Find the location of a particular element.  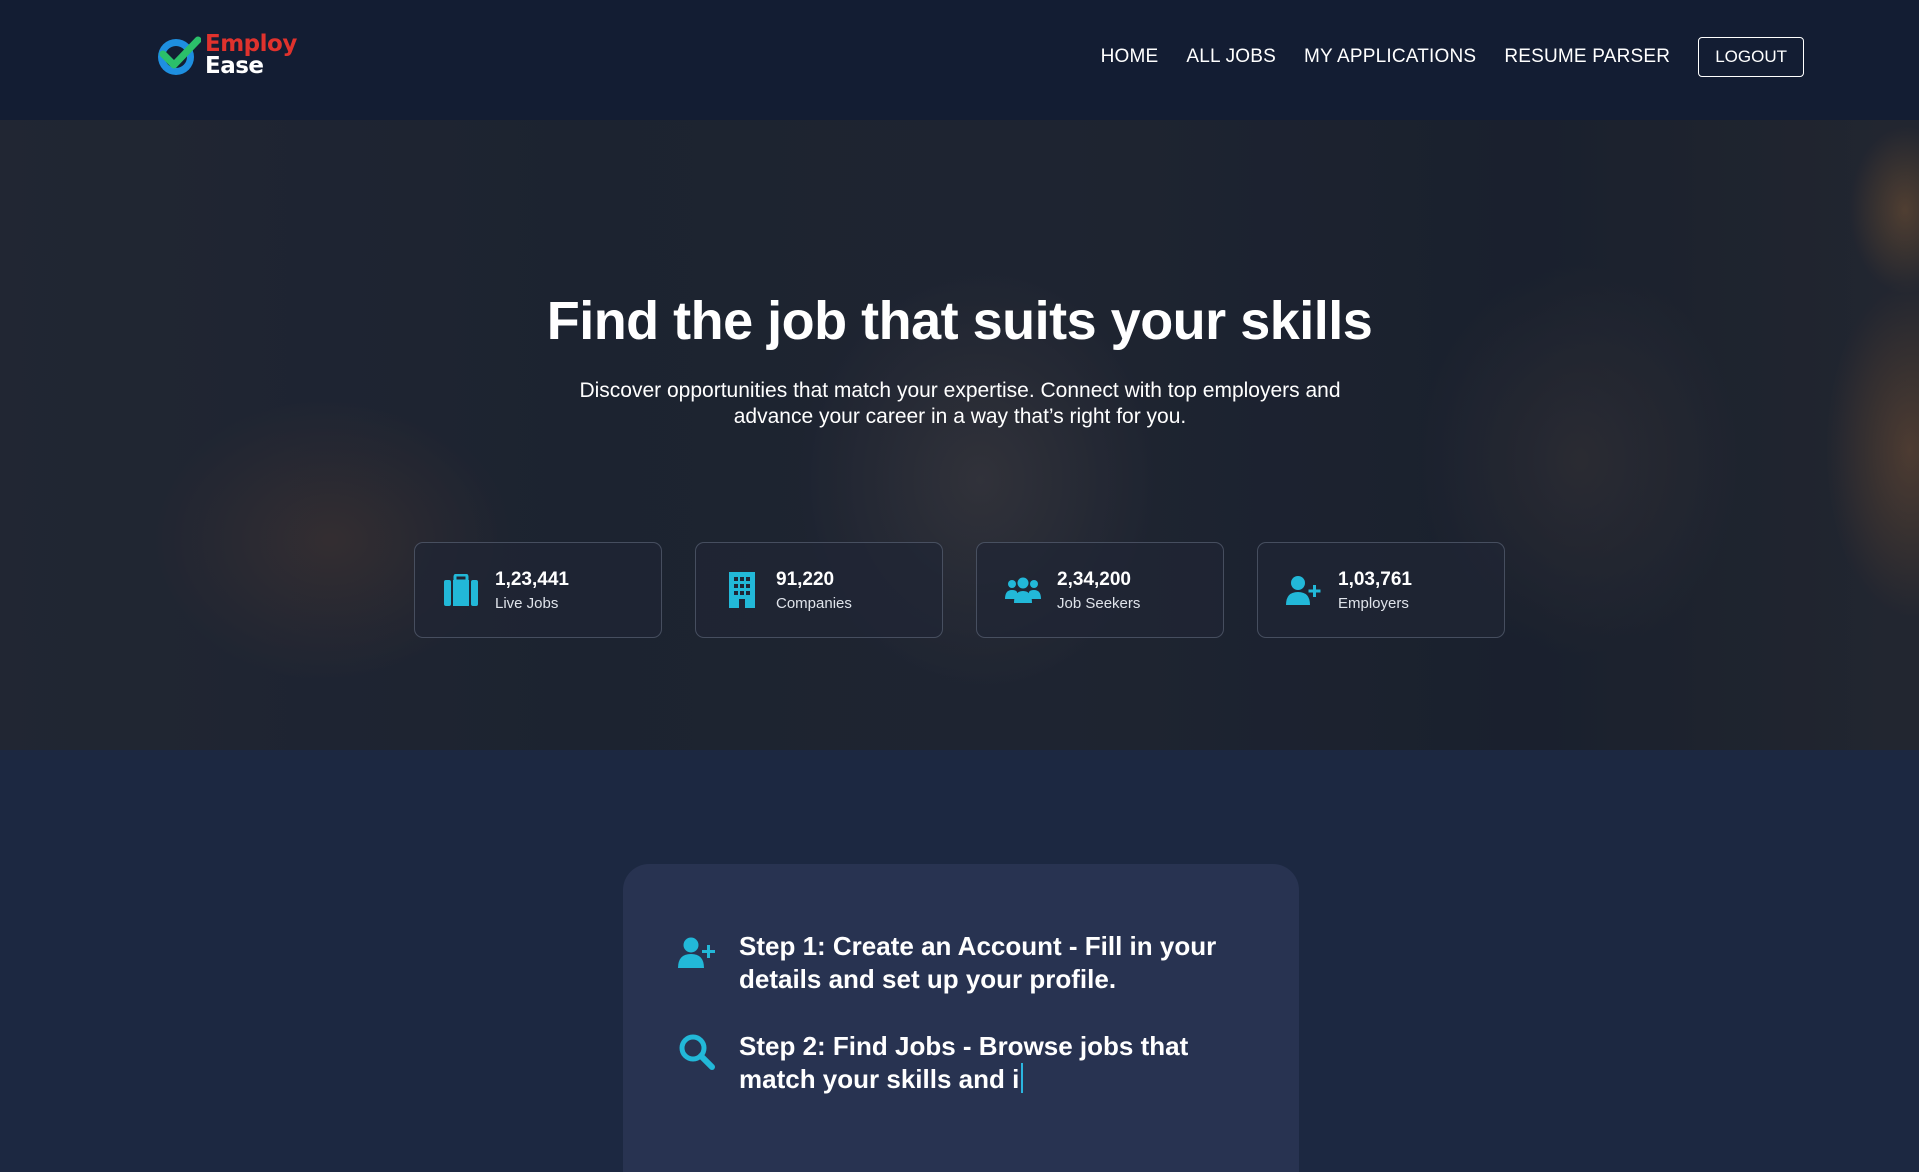

stat-value: 91,220 is located at coordinates (805, 579).